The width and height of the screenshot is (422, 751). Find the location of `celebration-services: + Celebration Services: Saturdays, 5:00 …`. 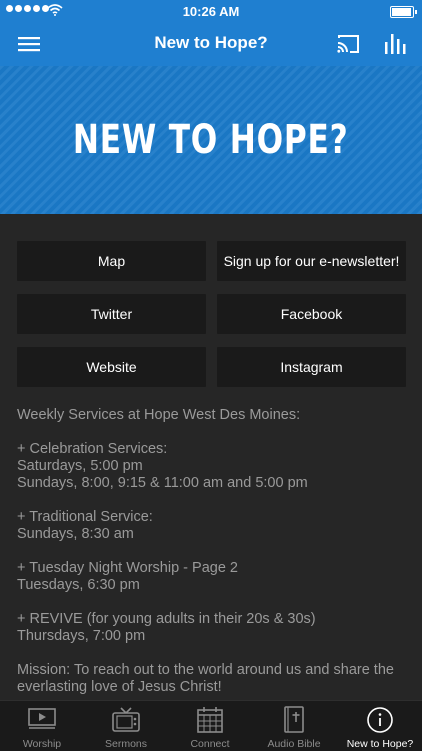

celebration-services: + Celebration Services: Saturdays, 5:00 … is located at coordinates (214, 466).